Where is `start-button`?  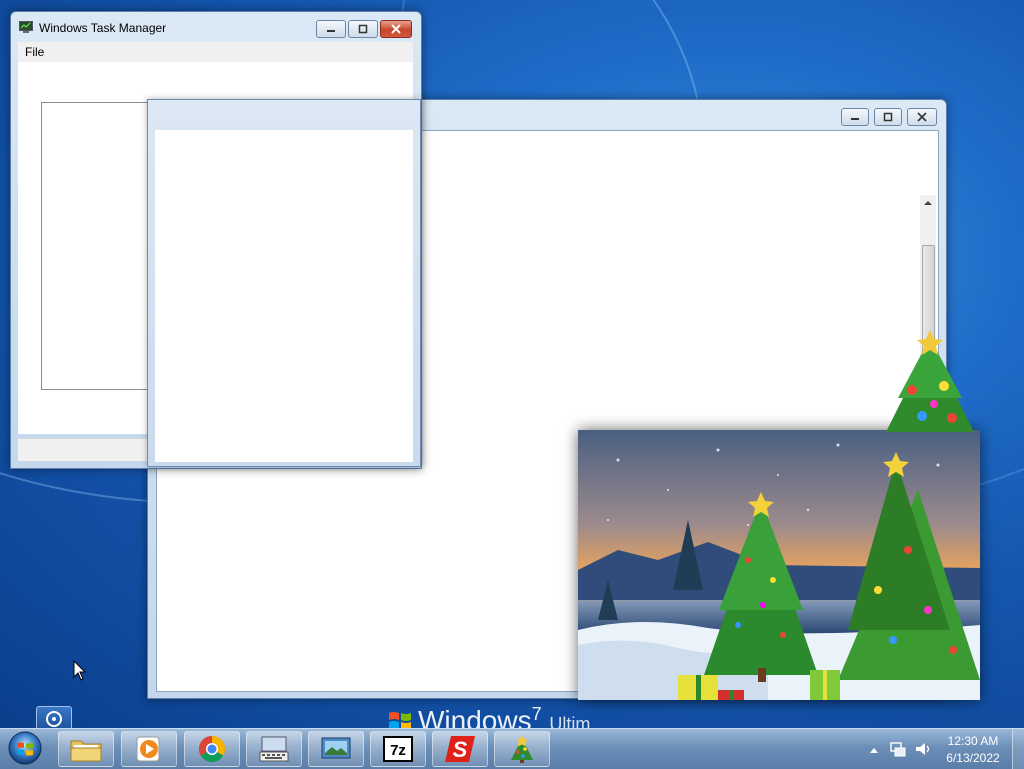
start-button is located at coordinates (25, 748).